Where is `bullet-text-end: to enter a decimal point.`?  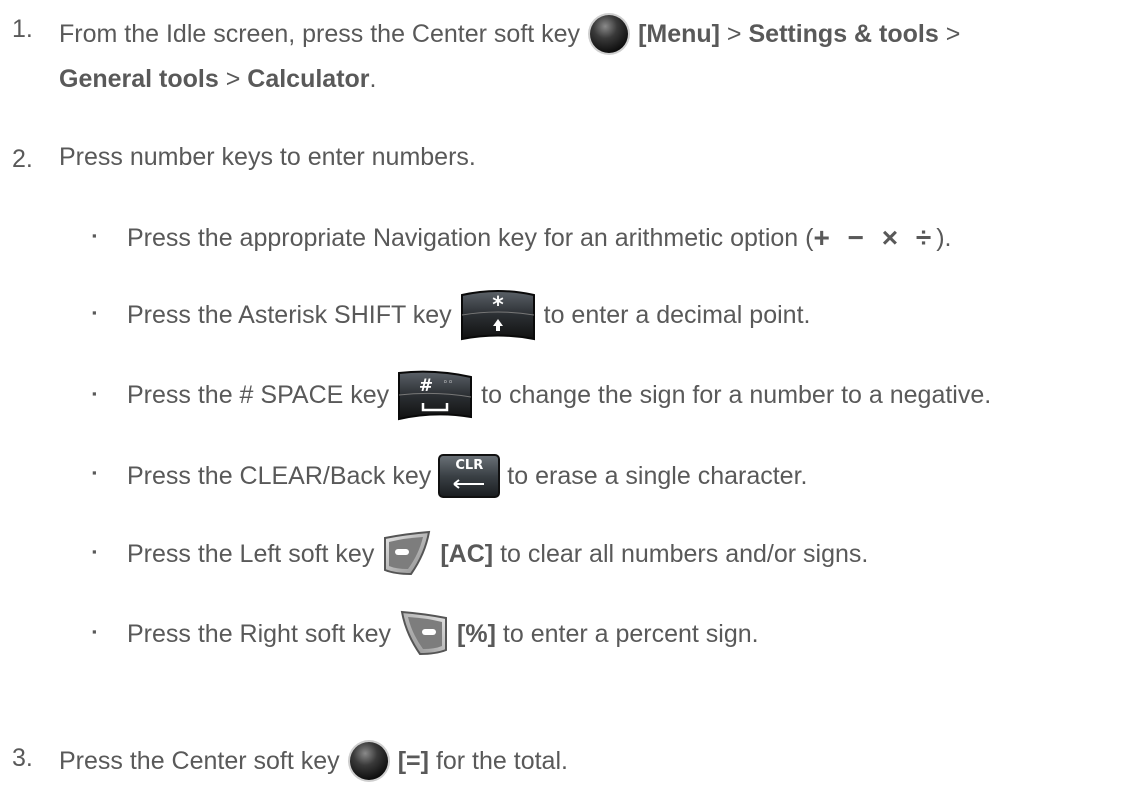 bullet-text-end: to enter a decimal point. is located at coordinates (677, 314).